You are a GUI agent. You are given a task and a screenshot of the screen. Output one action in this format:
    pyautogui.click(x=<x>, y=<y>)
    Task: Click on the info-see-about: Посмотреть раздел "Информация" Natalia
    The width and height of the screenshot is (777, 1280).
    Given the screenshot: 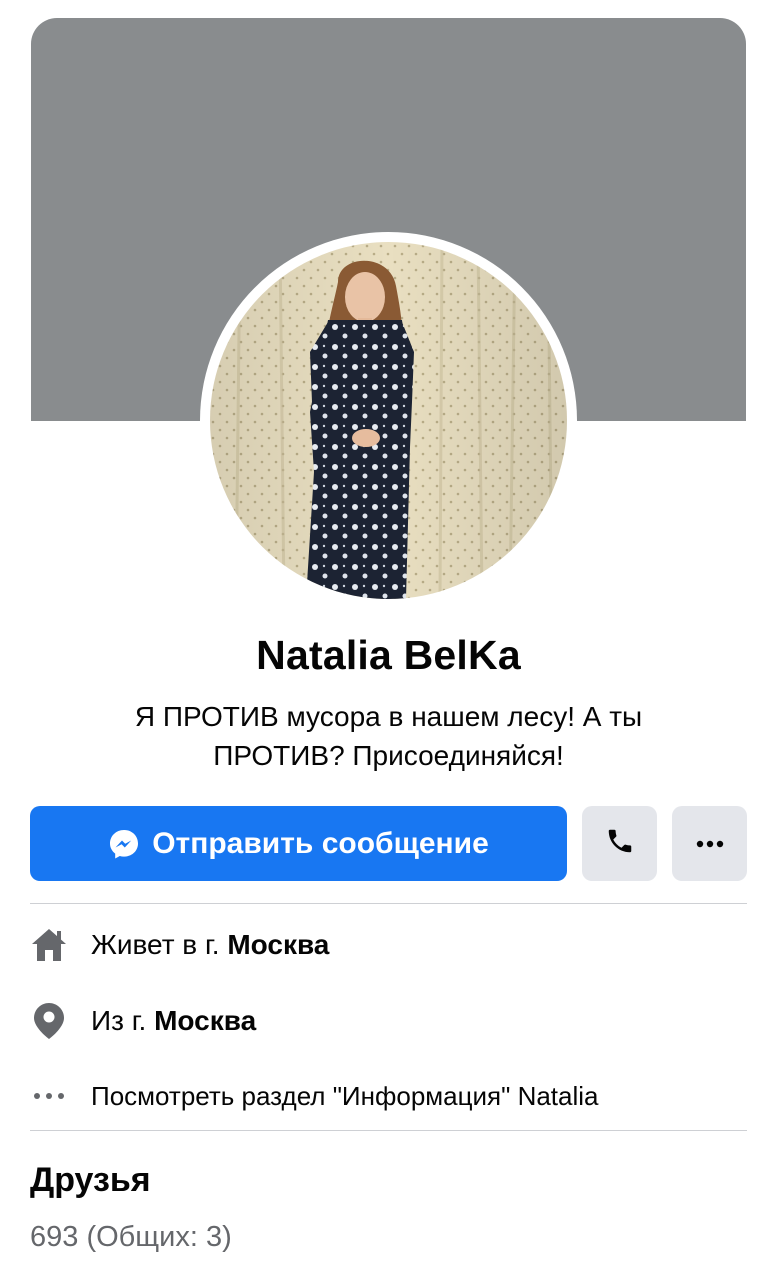 What is the action you would take?
    pyautogui.click(x=388, y=1096)
    